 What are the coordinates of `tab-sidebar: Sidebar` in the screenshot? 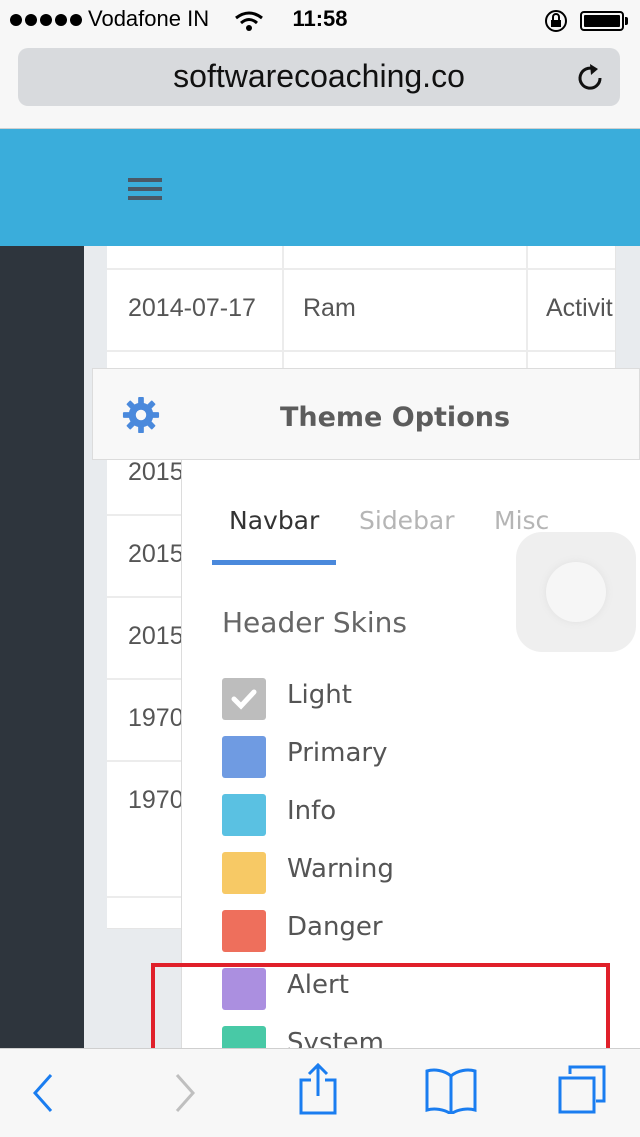 It's located at (407, 520).